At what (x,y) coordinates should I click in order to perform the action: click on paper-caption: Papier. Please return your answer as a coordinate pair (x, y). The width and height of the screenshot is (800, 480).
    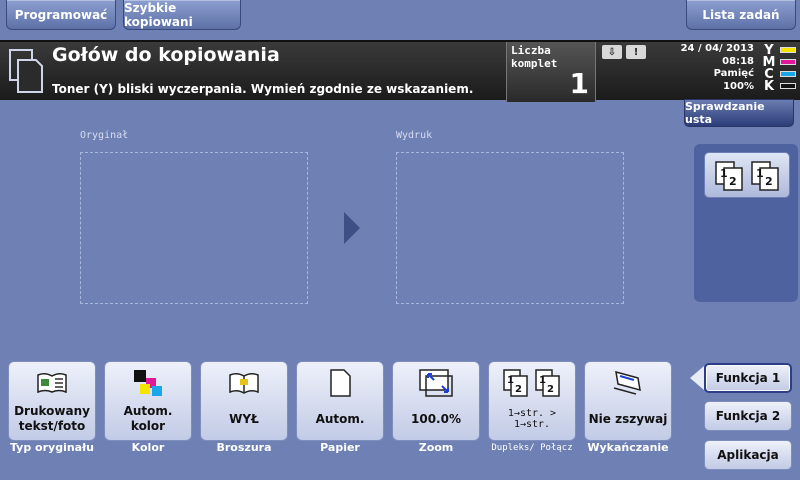
    Looking at the image, I should click on (340, 447).